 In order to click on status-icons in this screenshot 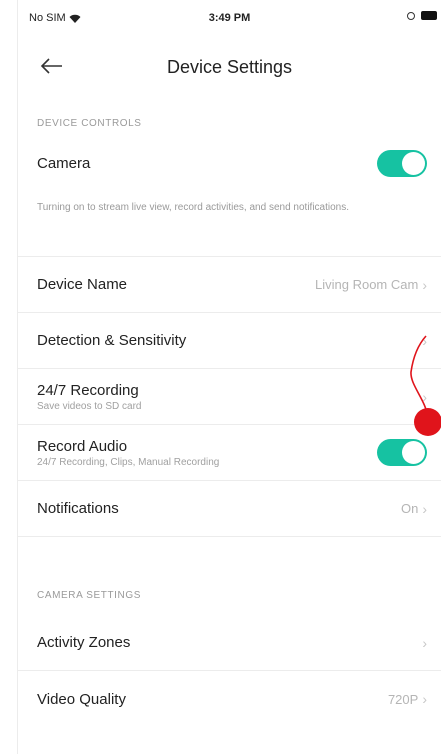, I will do `click(422, 15)`.